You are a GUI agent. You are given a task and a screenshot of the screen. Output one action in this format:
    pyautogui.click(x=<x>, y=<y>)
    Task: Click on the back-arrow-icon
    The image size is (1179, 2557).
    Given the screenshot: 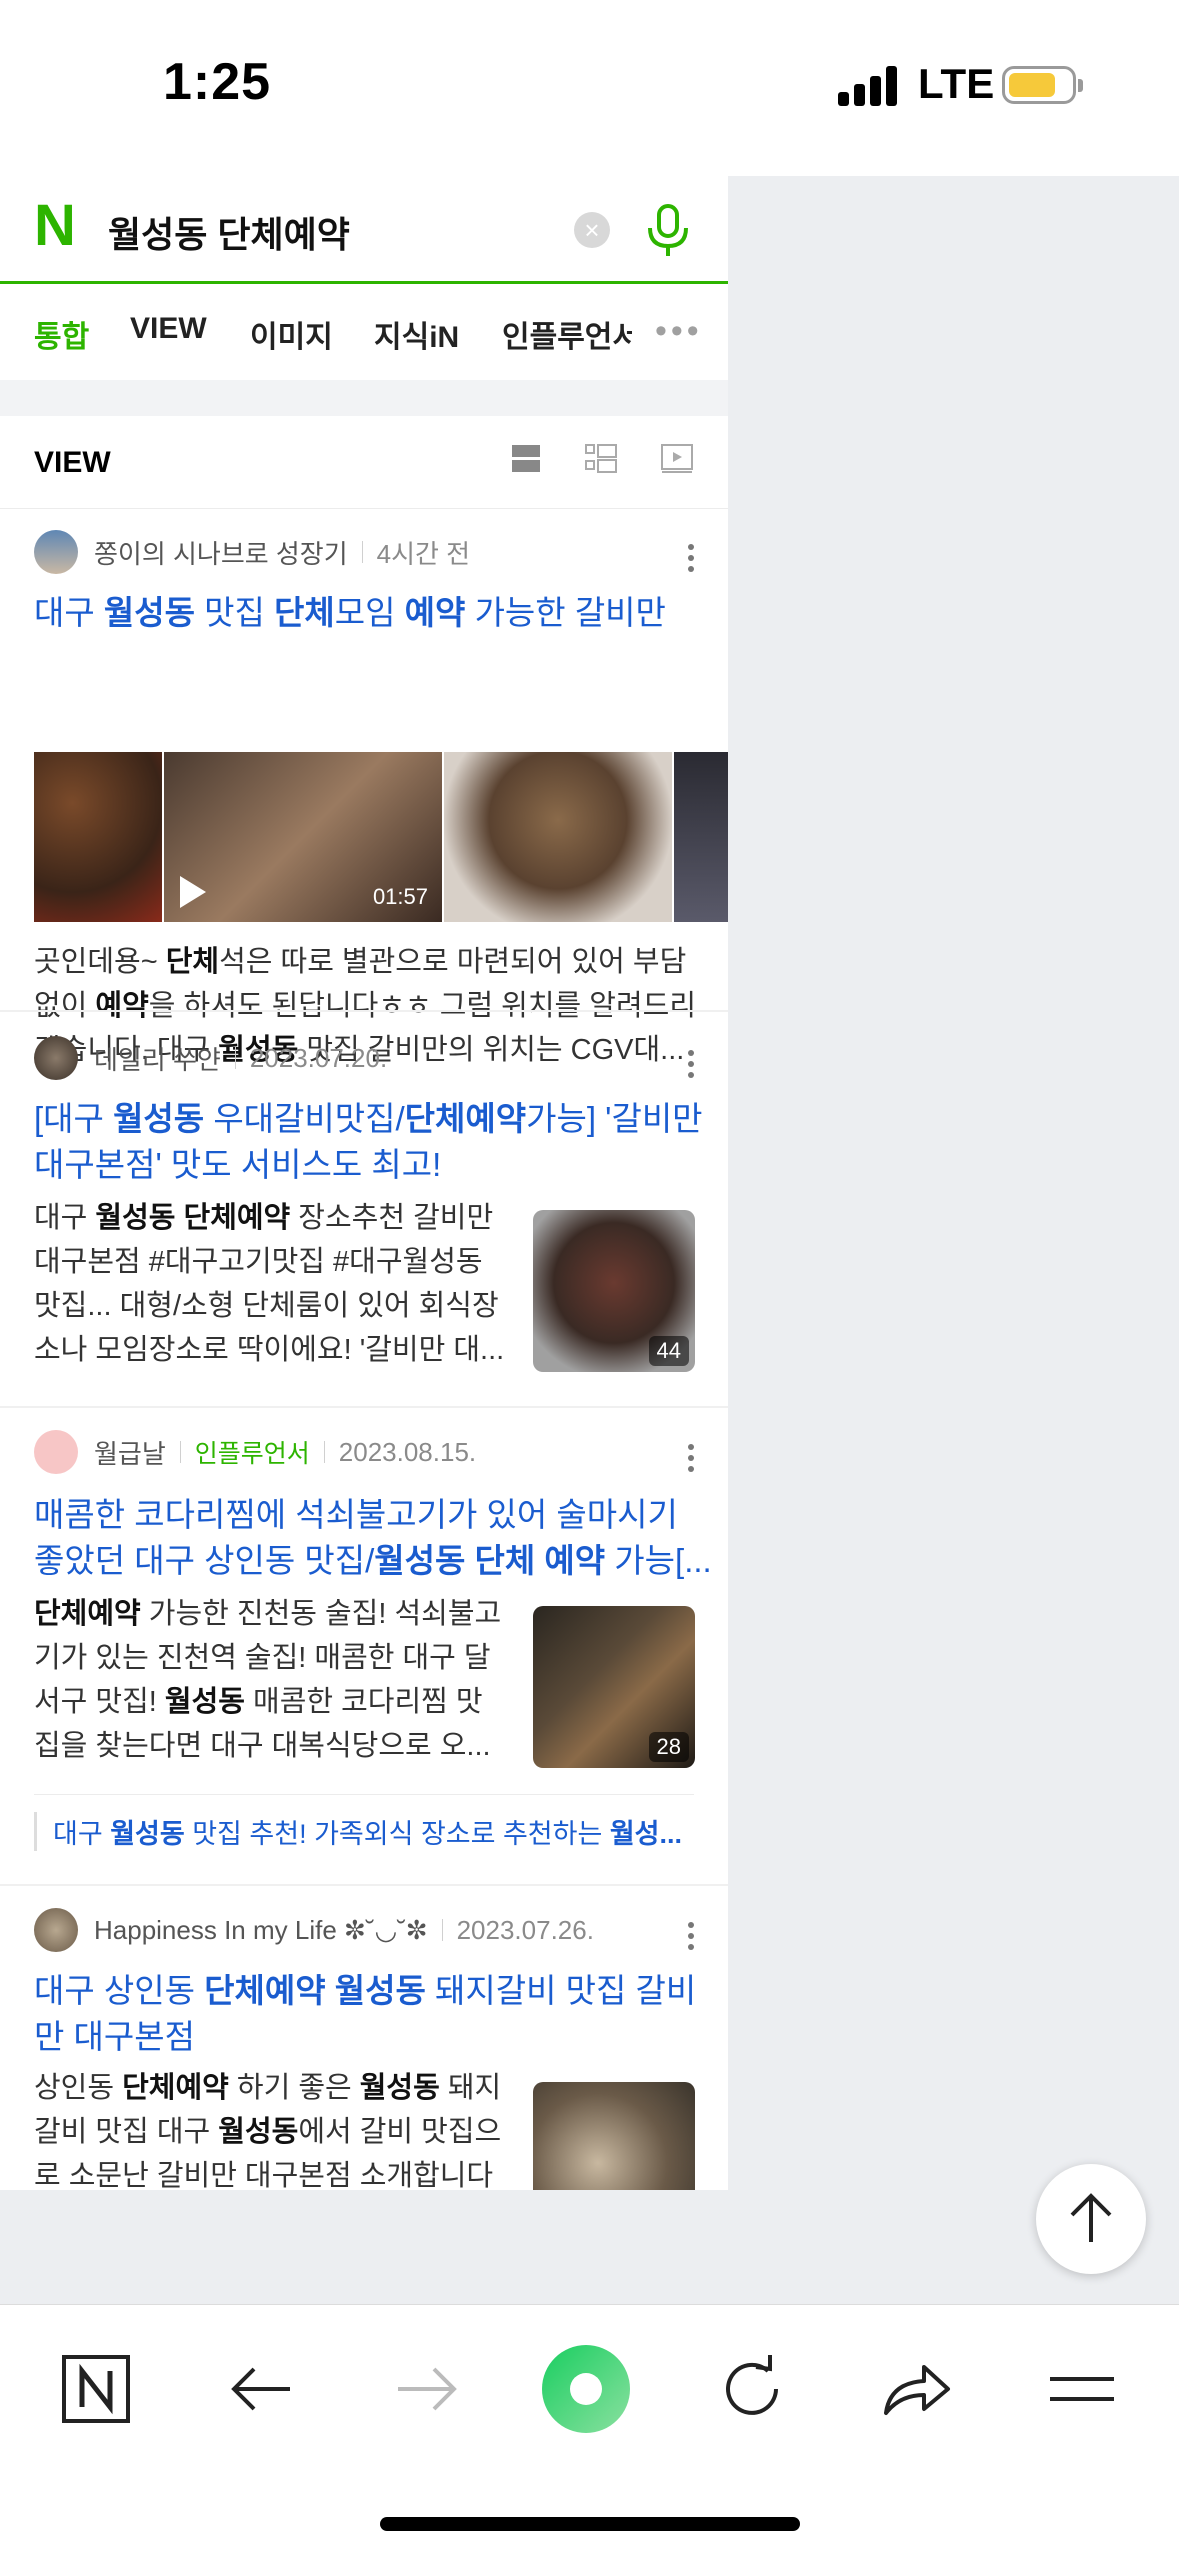 What is the action you would take?
    pyautogui.click(x=262, y=2389)
    